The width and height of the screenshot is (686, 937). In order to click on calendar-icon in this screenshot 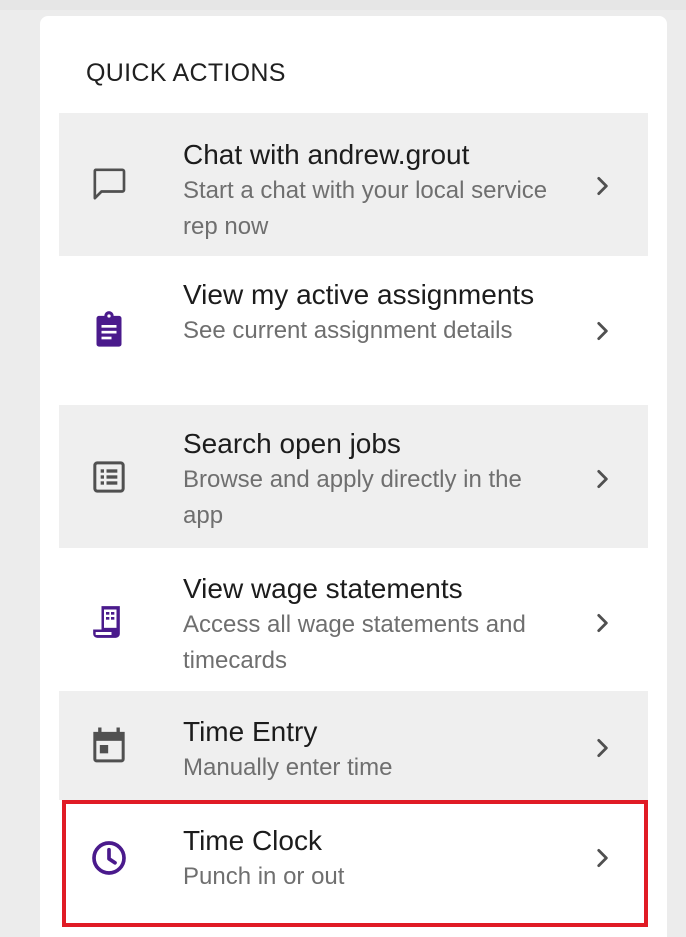, I will do `click(109, 745)`.